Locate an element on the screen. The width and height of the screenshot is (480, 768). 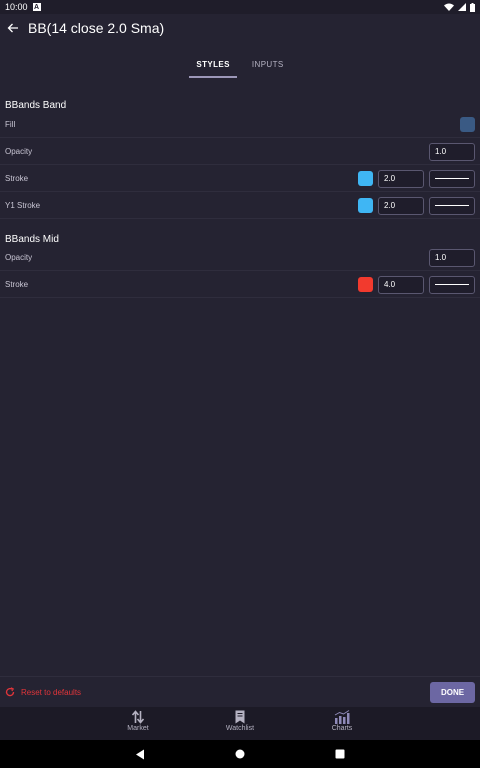
mid-opacity-input: 1.0 is located at coordinates (452, 257).